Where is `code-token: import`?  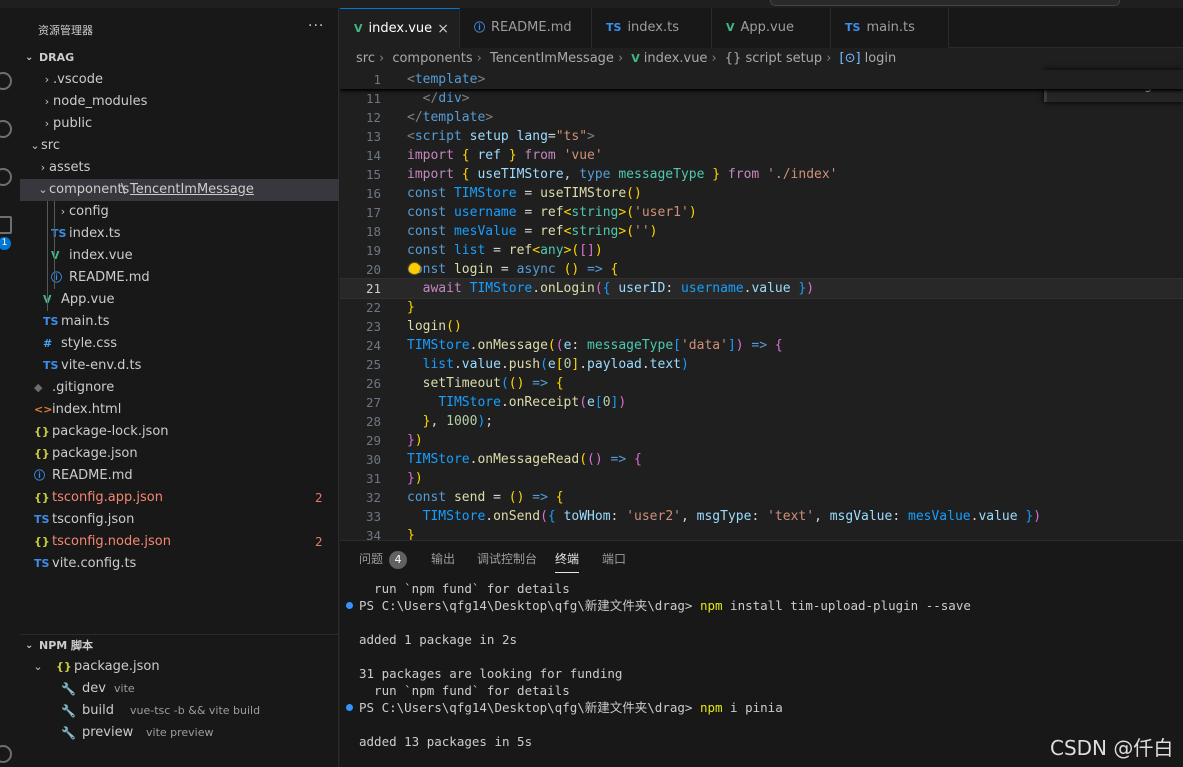 code-token: import is located at coordinates (430, 174).